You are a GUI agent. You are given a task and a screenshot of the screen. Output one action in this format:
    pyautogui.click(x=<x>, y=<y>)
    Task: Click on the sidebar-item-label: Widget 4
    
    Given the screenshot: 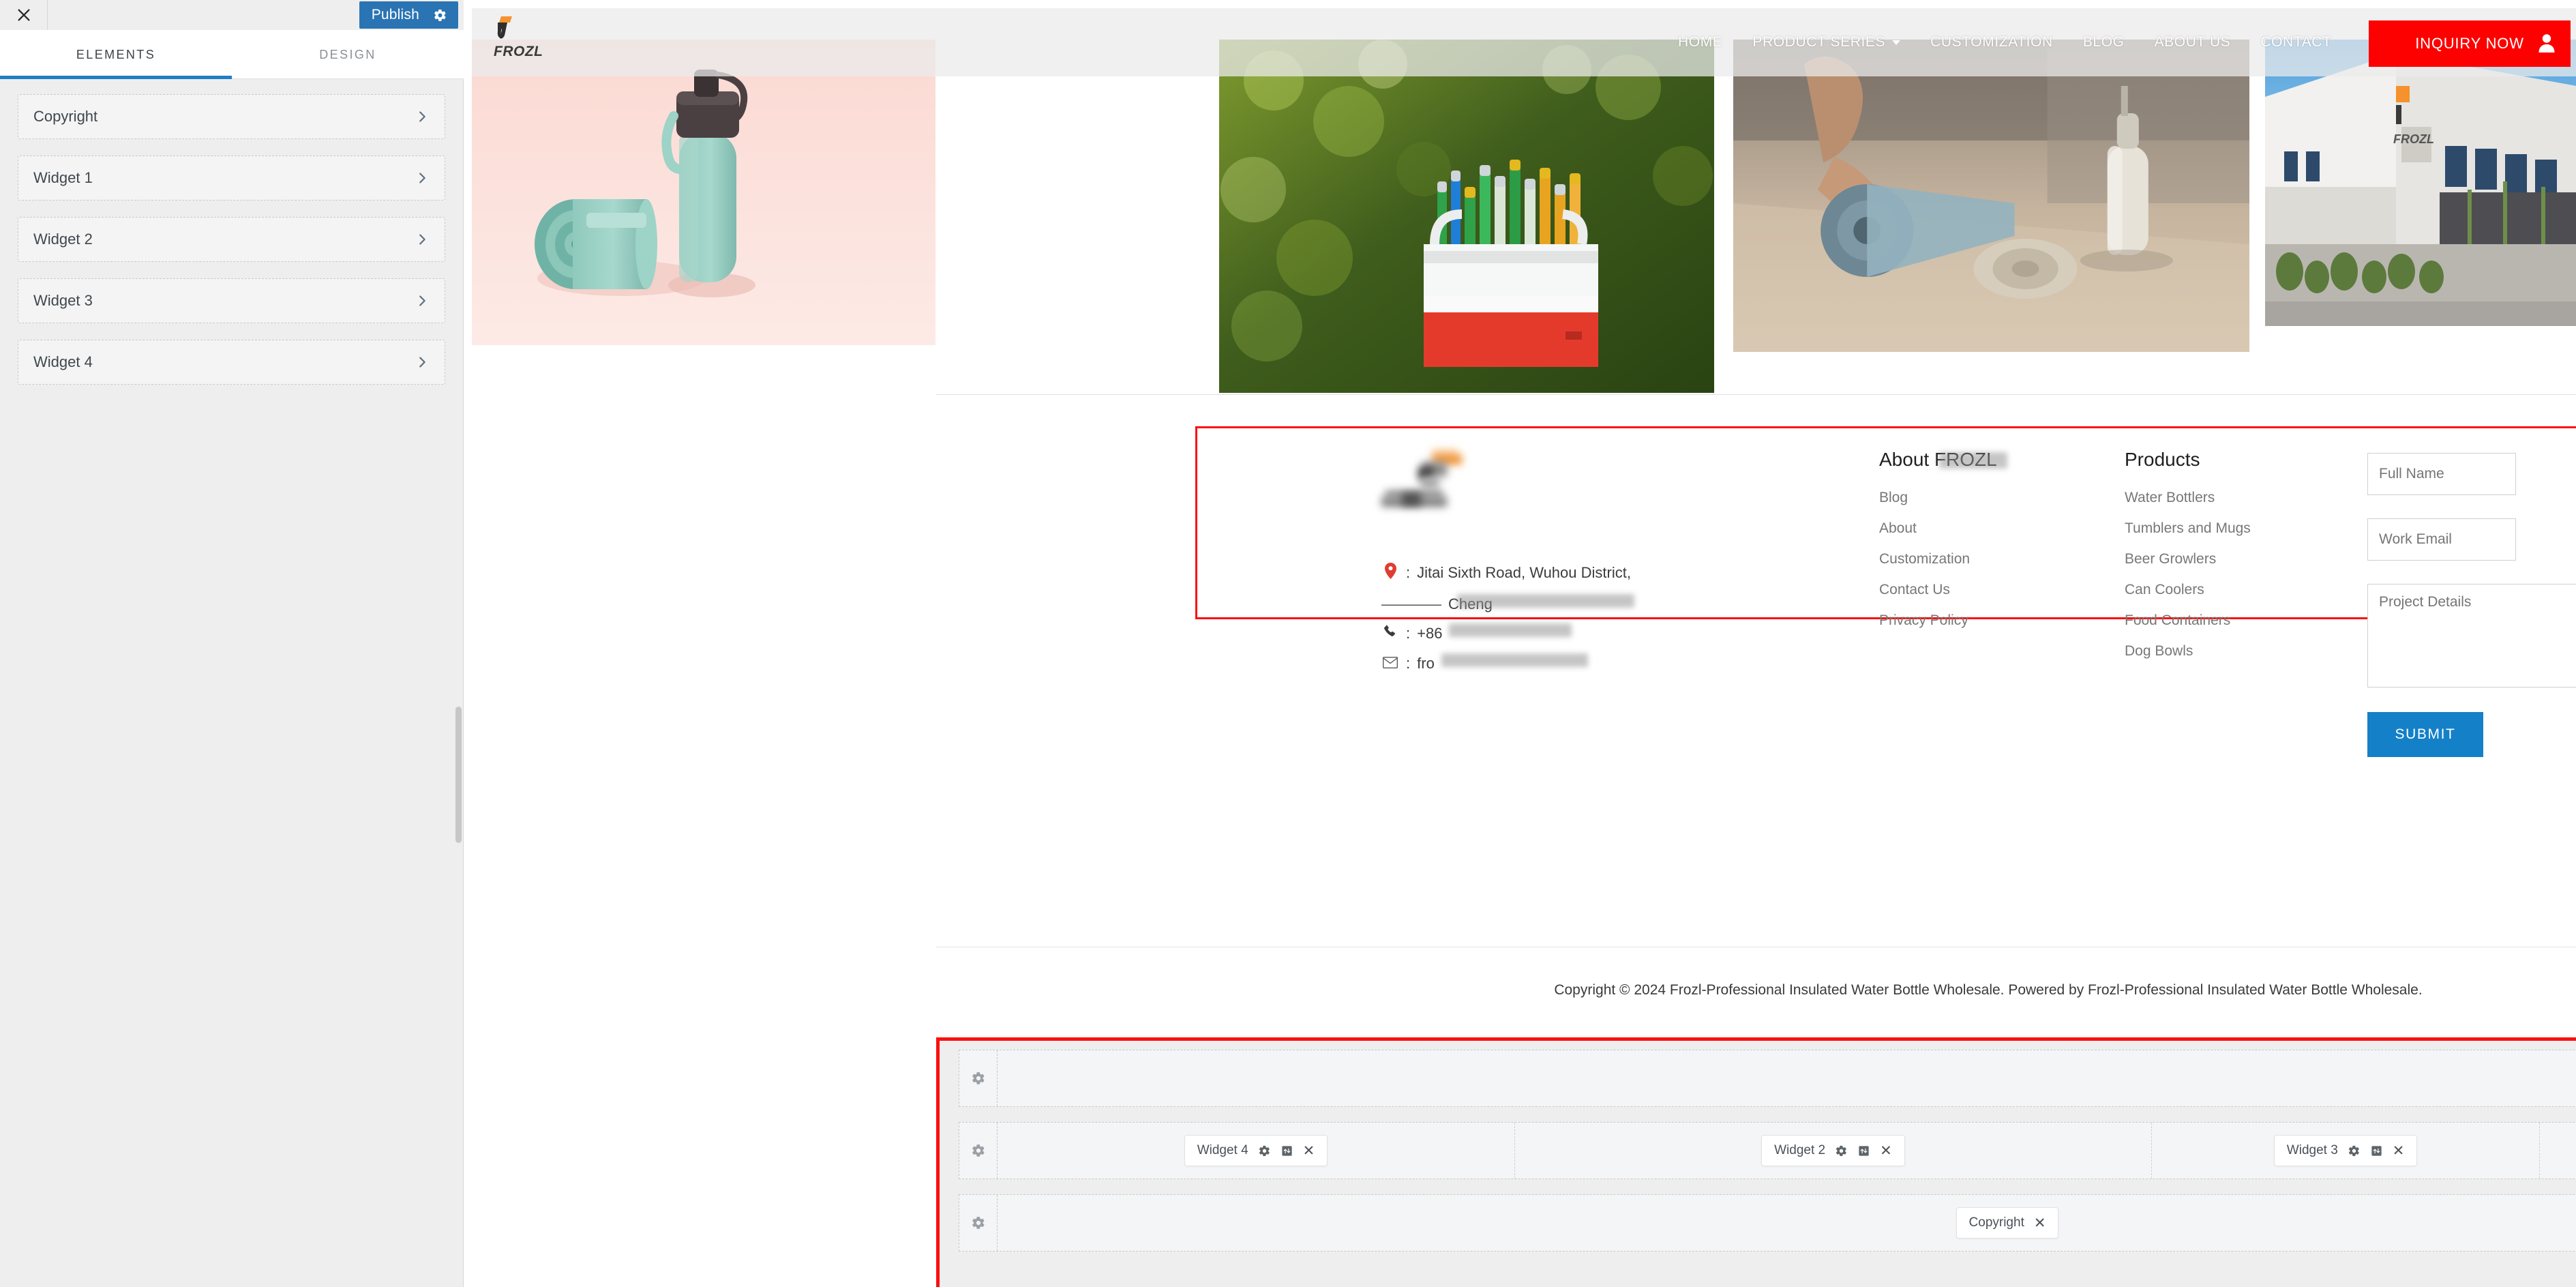 What is the action you would take?
    pyautogui.click(x=63, y=361)
    